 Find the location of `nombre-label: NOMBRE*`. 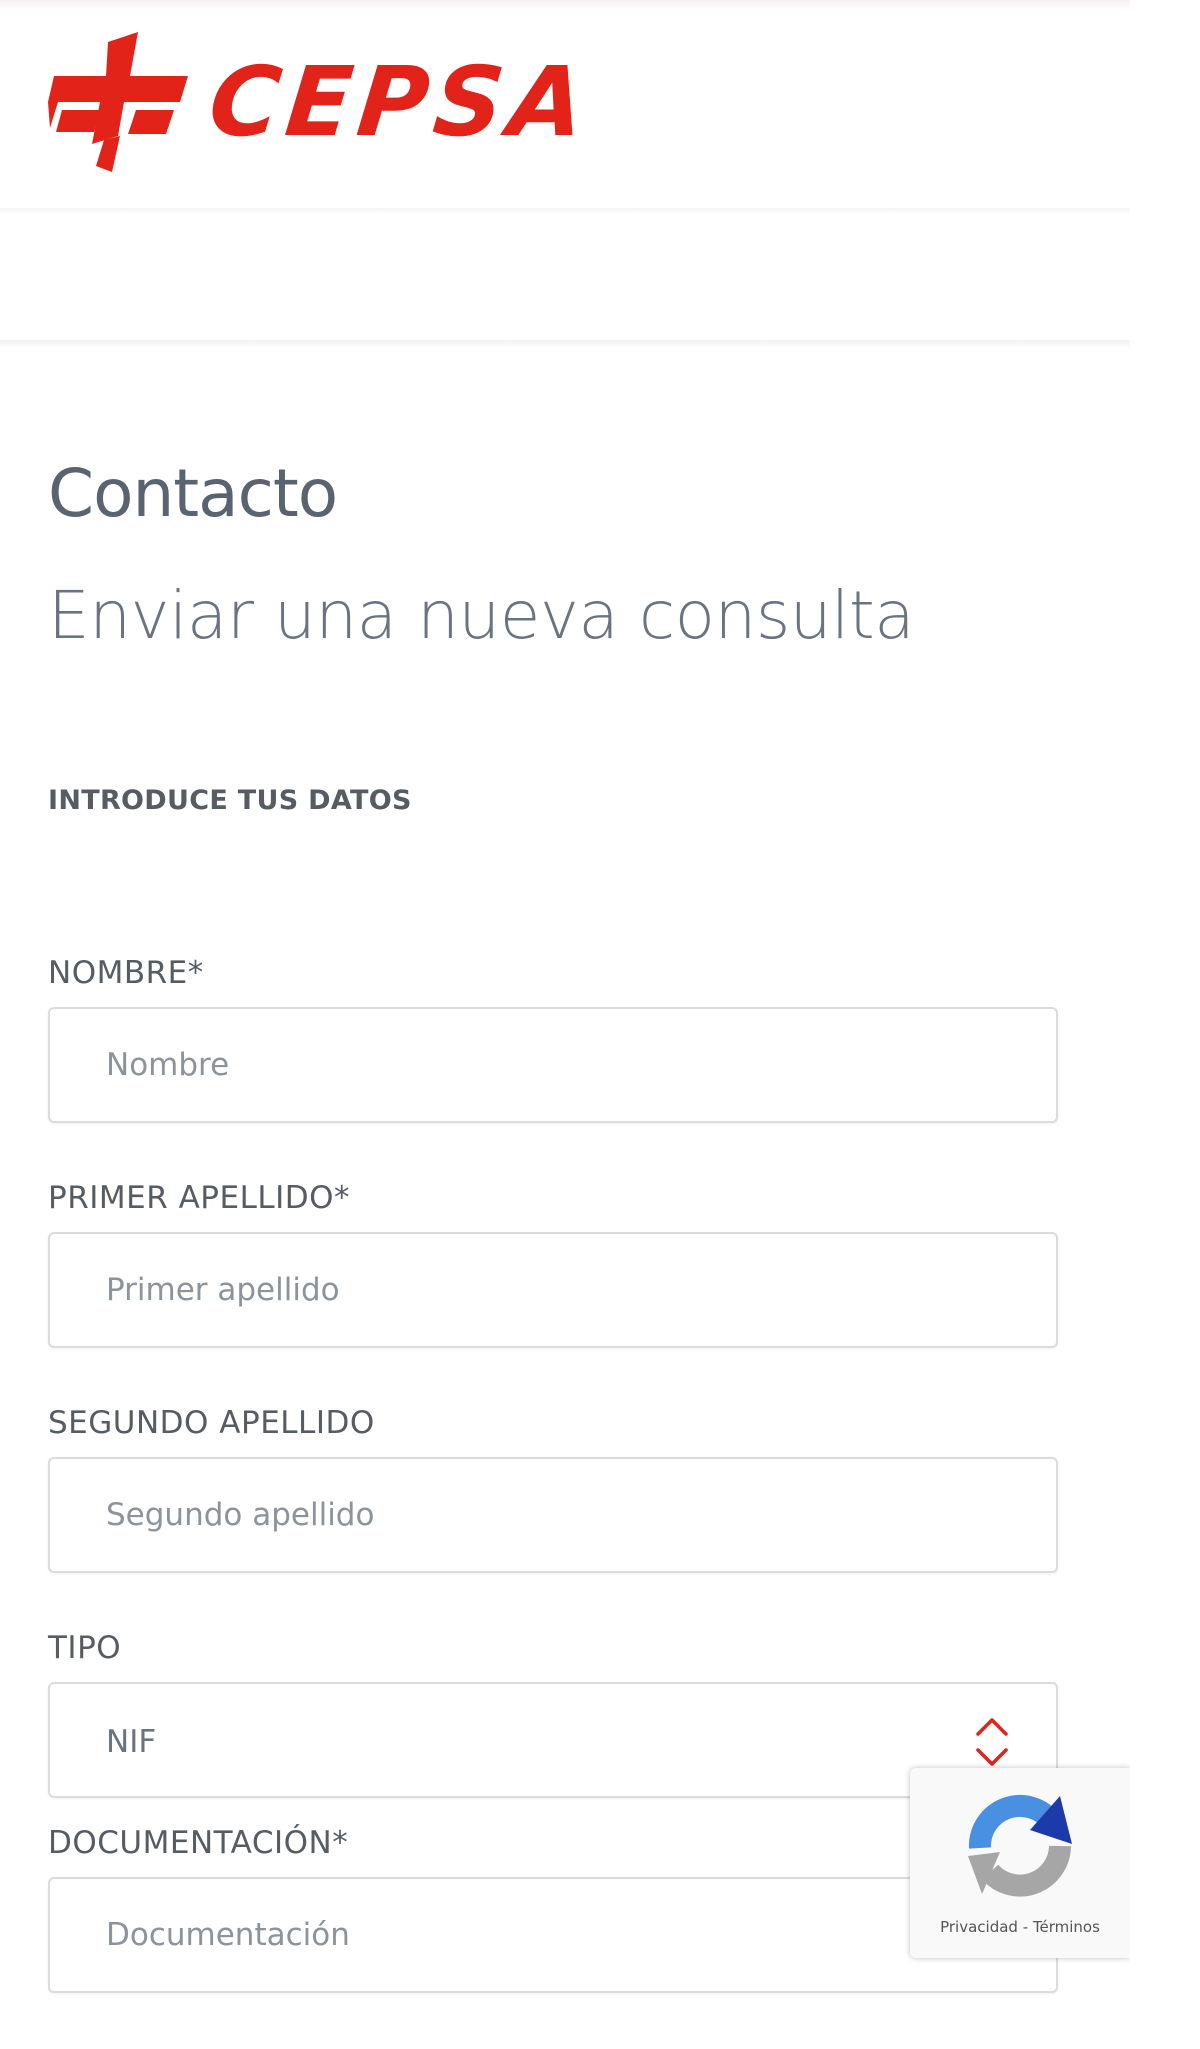

nombre-label: NOMBRE* is located at coordinates (126, 973).